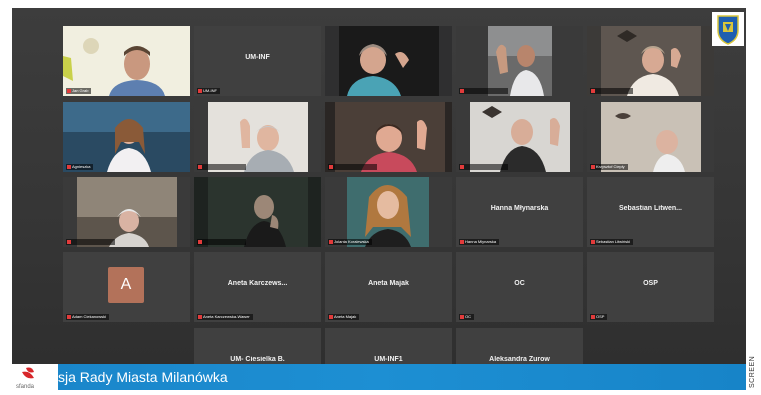 This screenshot has height=395, width=761. I want to click on participant-tile: UM-INF UM-INF, so click(257, 61).